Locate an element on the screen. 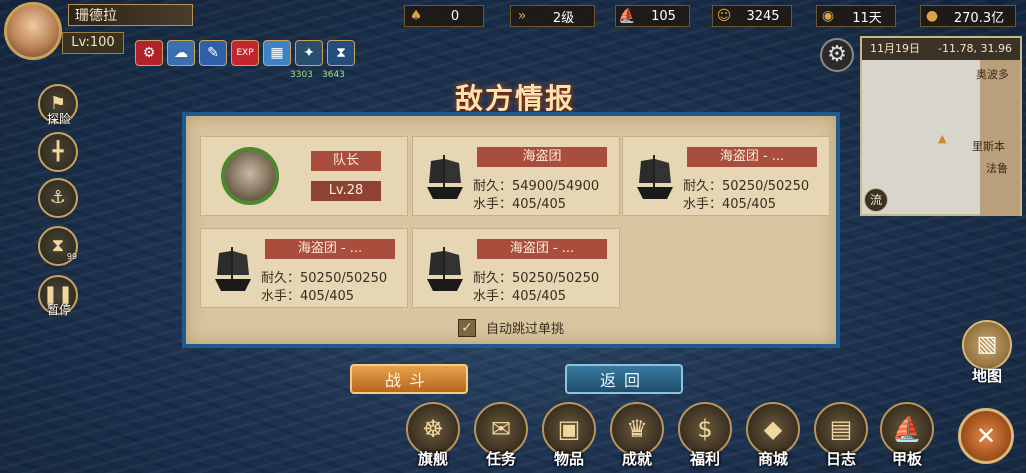 The image size is (1026, 473). gear-buff-icon: ⚙ is located at coordinates (149, 53).